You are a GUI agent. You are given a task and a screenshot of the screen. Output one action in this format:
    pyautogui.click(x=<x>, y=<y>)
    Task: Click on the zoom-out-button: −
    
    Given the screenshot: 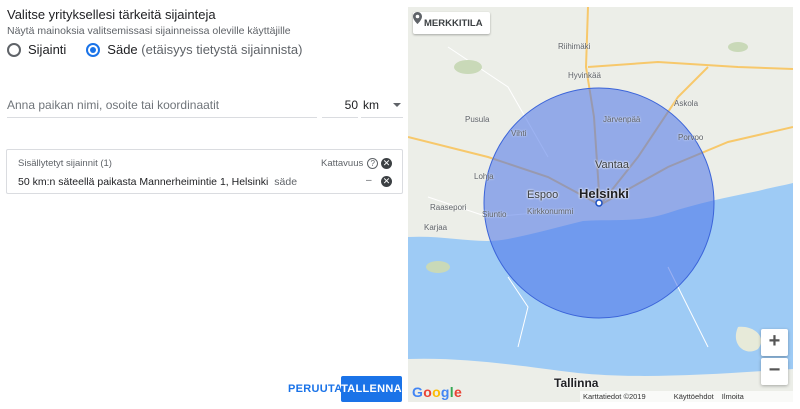 What is the action you would take?
    pyautogui.click(x=774, y=371)
    